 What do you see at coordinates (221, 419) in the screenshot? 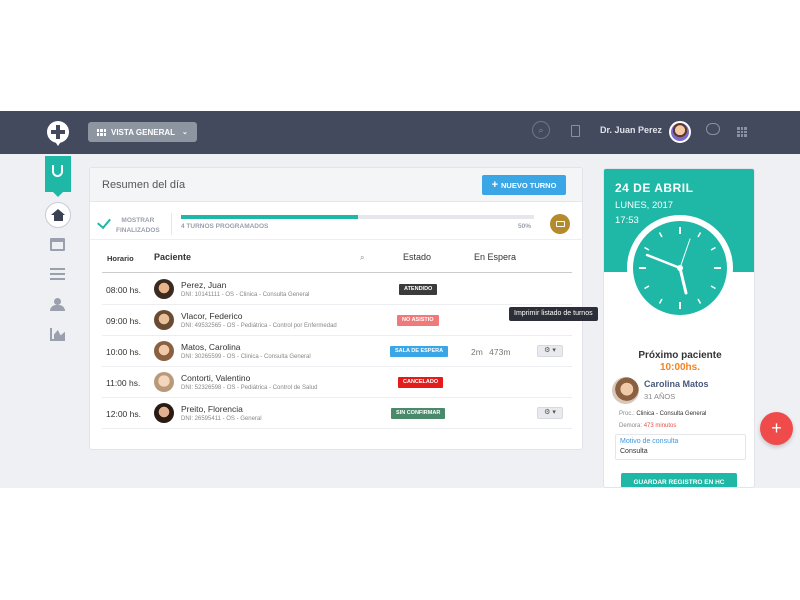
I see `row-info: DNI: 26595411 - OS - General` at bounding box center [221, 419].